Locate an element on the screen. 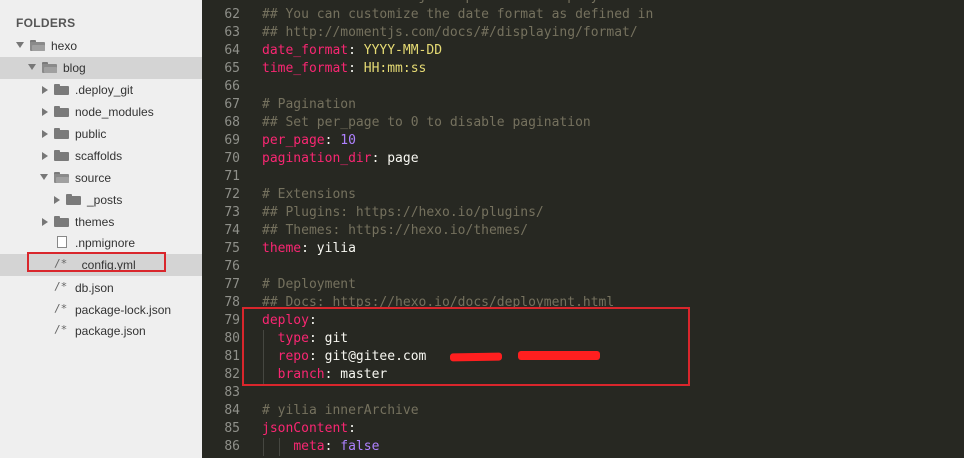 Image resolution: width=964 pixels, height=458 pixels. sidebar-item-source: source is located at coordinates (101, 178).